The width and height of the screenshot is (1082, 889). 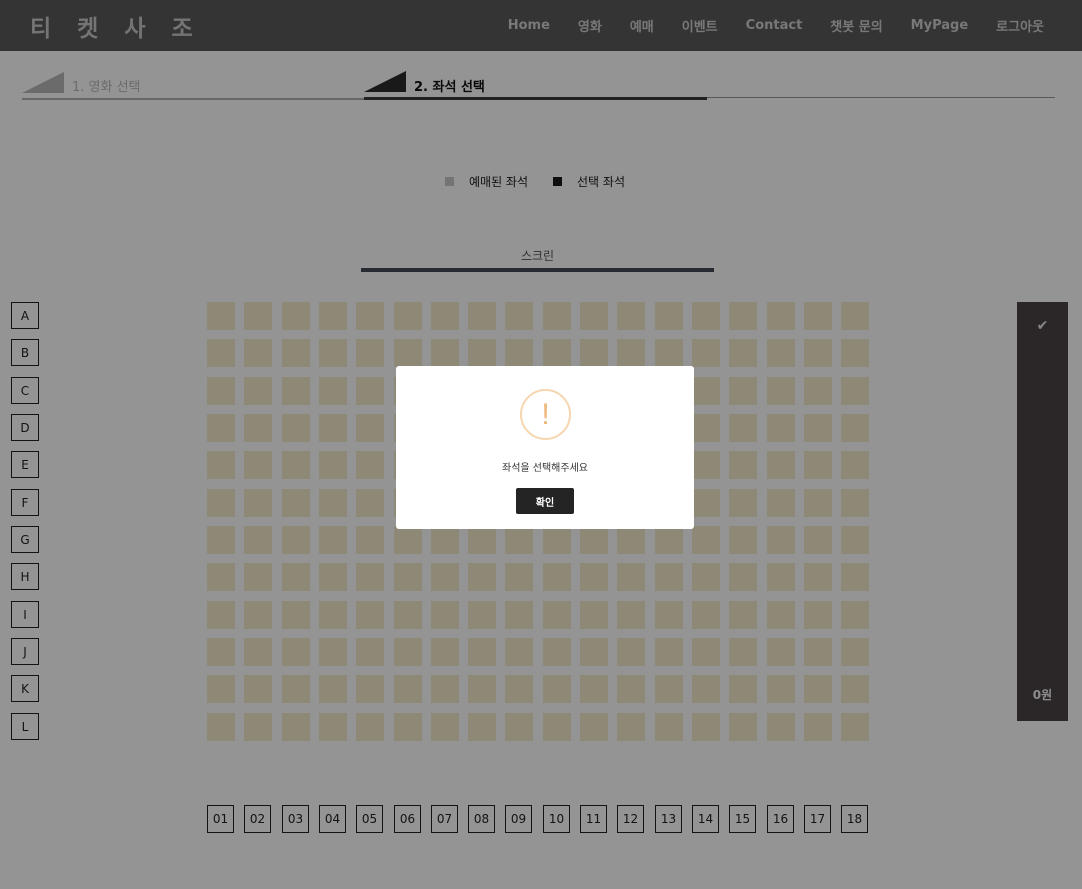 What do you see at coordinates (545, 447) in the screenshot?
I see `alert-modal: ! 좌석을 선택해주세요 확인` at bounding box center [545, 447].